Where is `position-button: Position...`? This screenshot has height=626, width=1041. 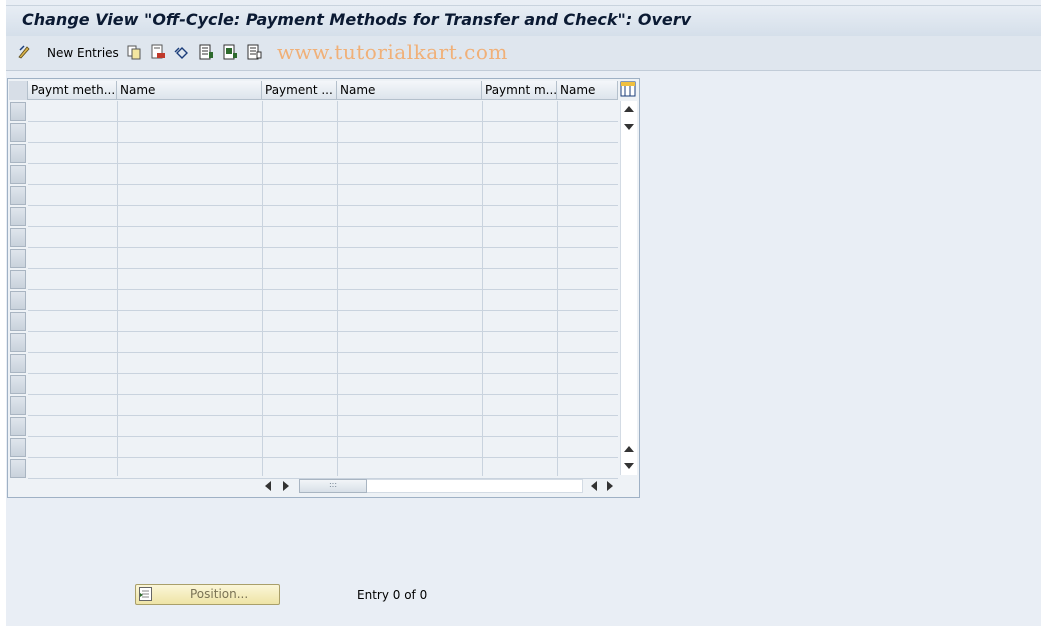
position-button: Position... is located at coordinates (207, 594).